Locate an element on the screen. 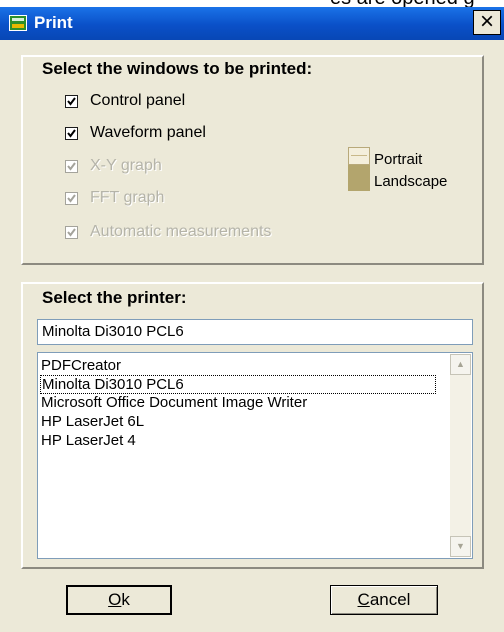 This screenshot has width=504, height=632. ok-button: Ok is located at coordinates (119, 600).